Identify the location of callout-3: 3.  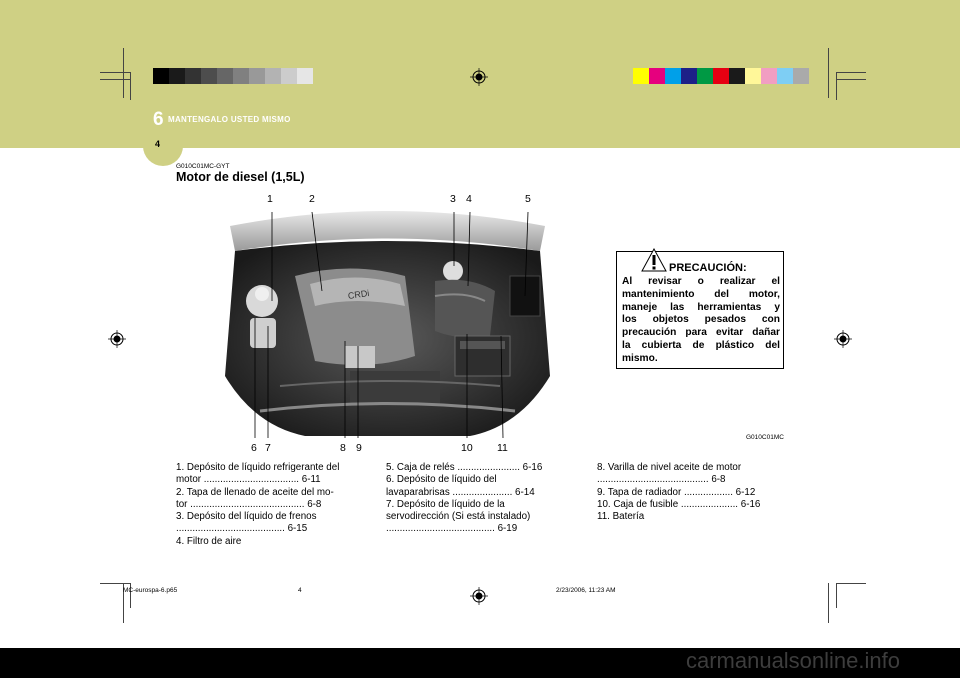
(453, 199).